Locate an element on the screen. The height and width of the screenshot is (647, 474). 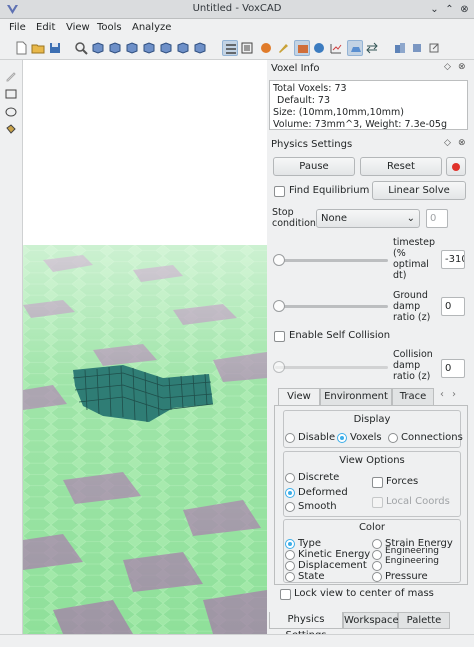
timestep-slider-track is located at coordinates (331, 260).